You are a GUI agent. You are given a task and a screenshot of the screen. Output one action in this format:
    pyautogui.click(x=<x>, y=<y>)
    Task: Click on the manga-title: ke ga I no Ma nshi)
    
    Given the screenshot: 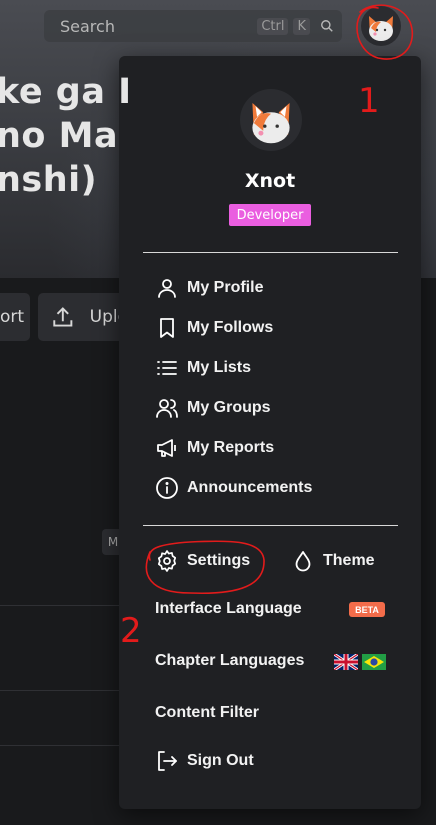 What is the action you would take?
    pyautogui.click(x=66, y=136)
    